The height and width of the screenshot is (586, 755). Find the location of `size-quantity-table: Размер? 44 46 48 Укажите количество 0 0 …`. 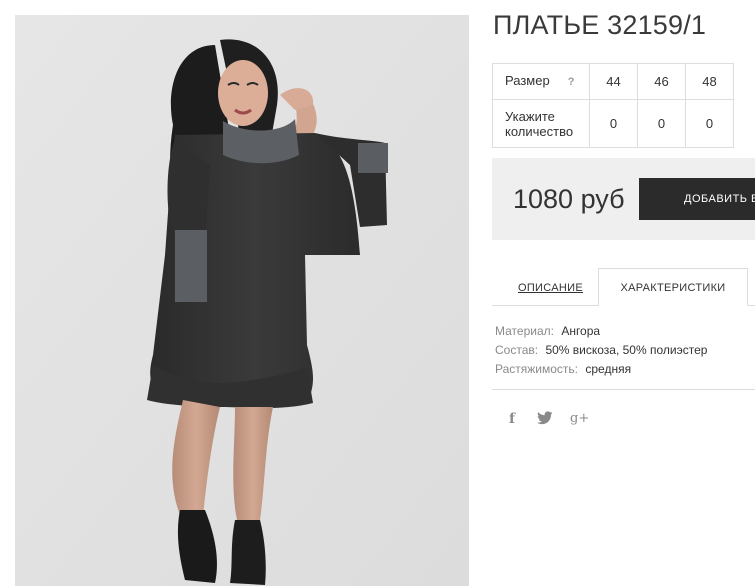

size-quantity-table: Размер? 44 46 48 Укажите количество 0 0 … is located at coordinates (613, 105).